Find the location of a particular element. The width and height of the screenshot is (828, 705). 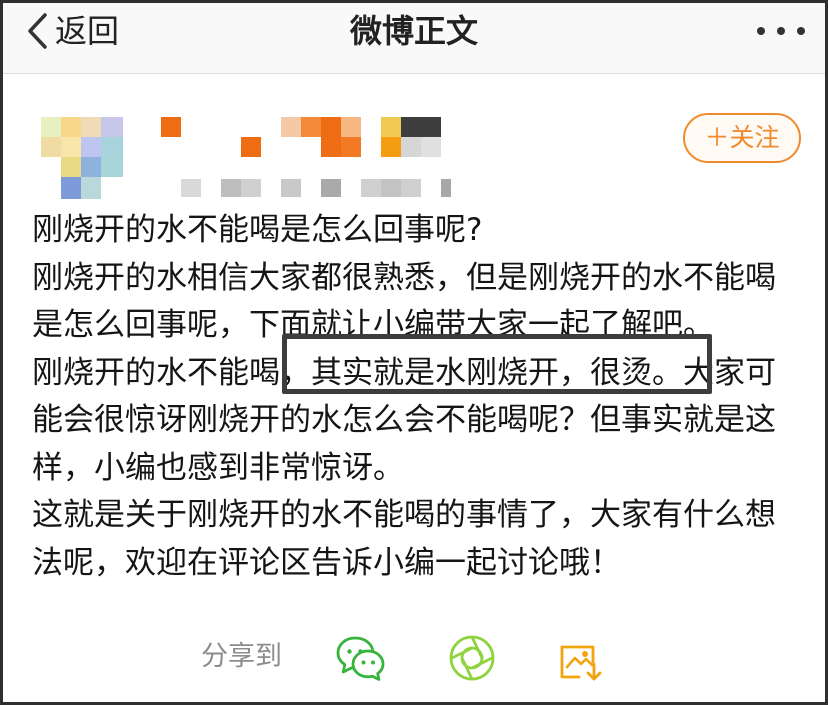

moments-icon is located at coordinates (472, 658).